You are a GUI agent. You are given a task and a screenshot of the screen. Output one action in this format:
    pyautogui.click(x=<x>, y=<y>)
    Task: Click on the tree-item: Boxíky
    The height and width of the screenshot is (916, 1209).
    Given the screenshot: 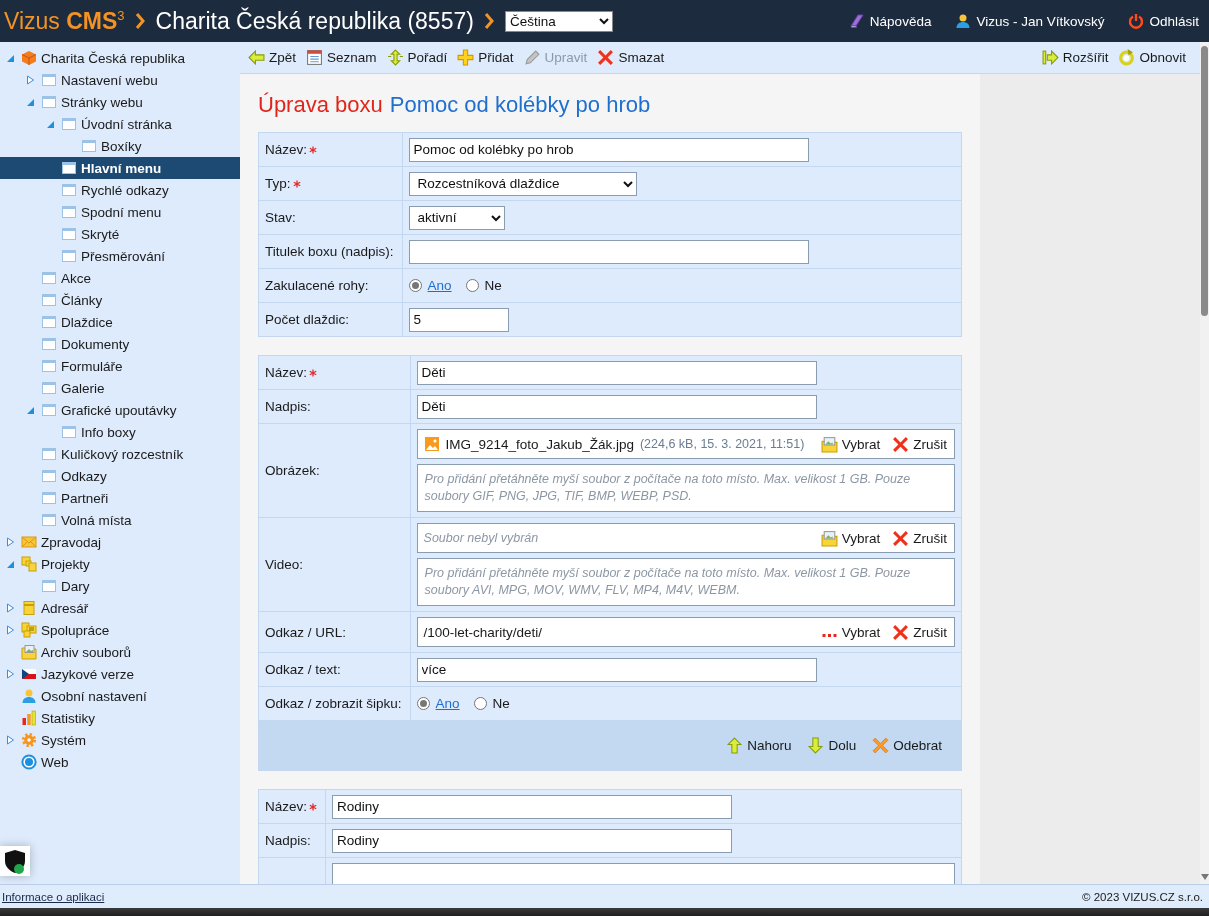 What is the action you would take?
    pyautogui.click(x=120, y=146)
    